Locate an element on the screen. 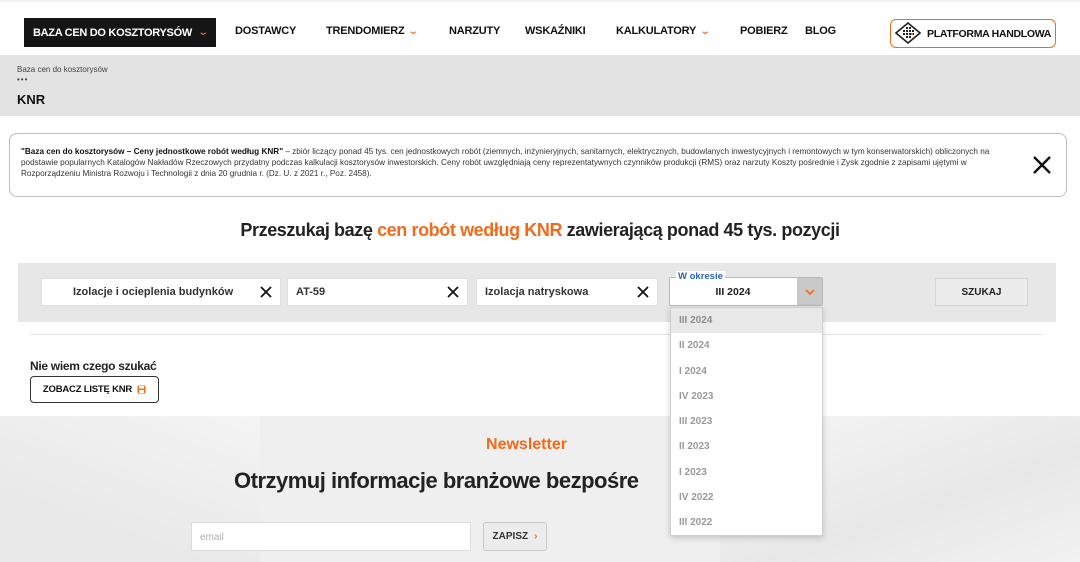 The height and width of the screenshot is (562, 1080). email-field: email is located at coordinates (331, 536).